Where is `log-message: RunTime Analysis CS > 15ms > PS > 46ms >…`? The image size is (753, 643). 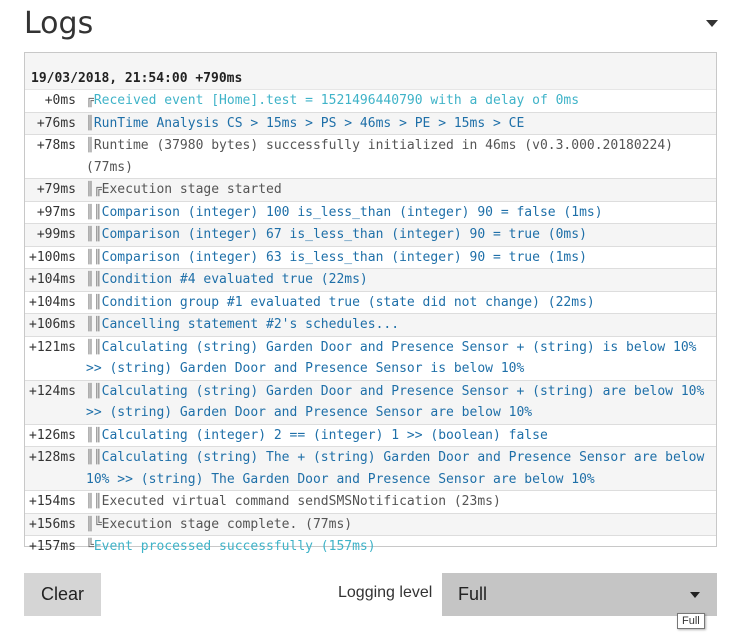
log-message: RunTime Analysis CS > 15ms > PS > 46ms >… is located at coordinates (309, 123).